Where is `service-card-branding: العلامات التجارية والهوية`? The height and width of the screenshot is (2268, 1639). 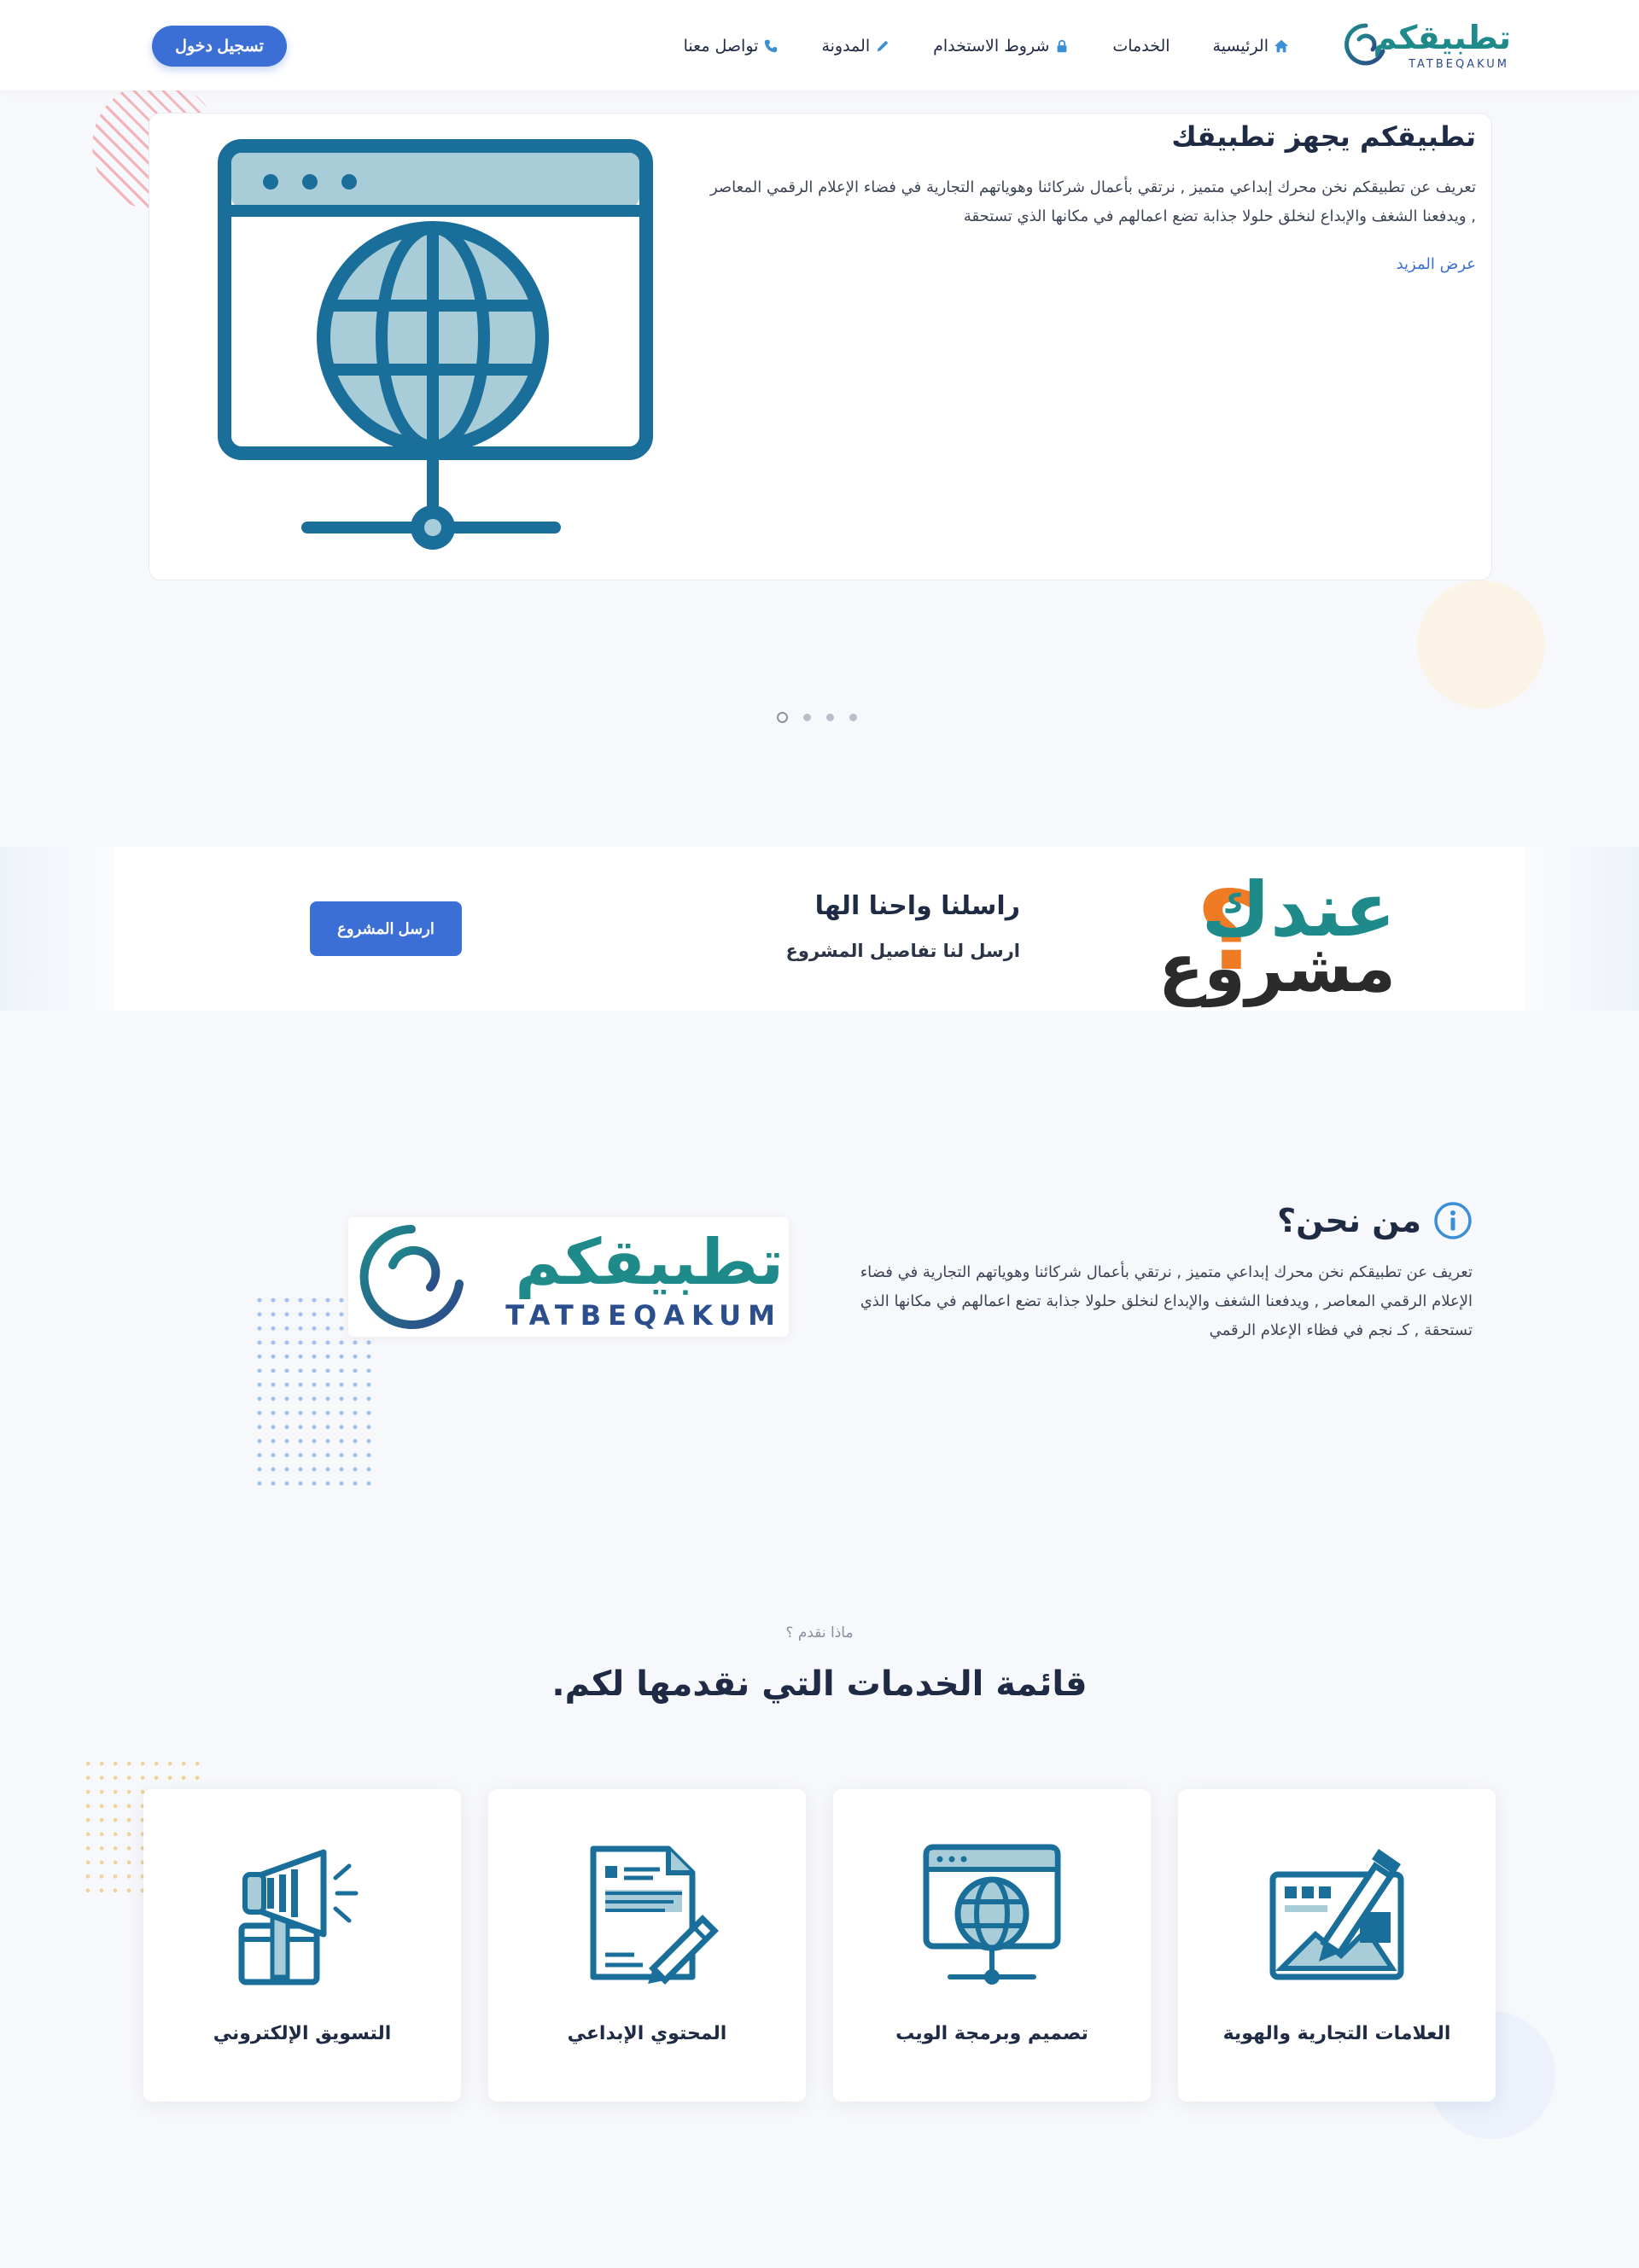 service-card-branding: العلامات التجارية والهوية is located at coordinates (1337, 1945).